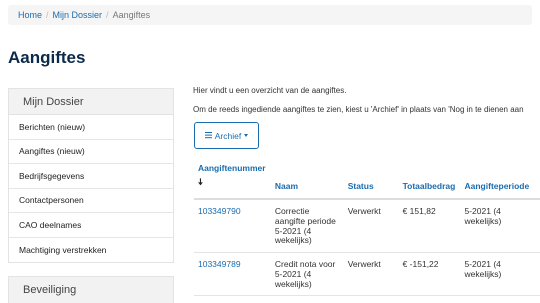 Image resolution: width=540 pixels, height=303 pixels. I want to click on sidebar-item-bedrijfsgegevens: Bedrijfsgegevens, so click(91, 176).